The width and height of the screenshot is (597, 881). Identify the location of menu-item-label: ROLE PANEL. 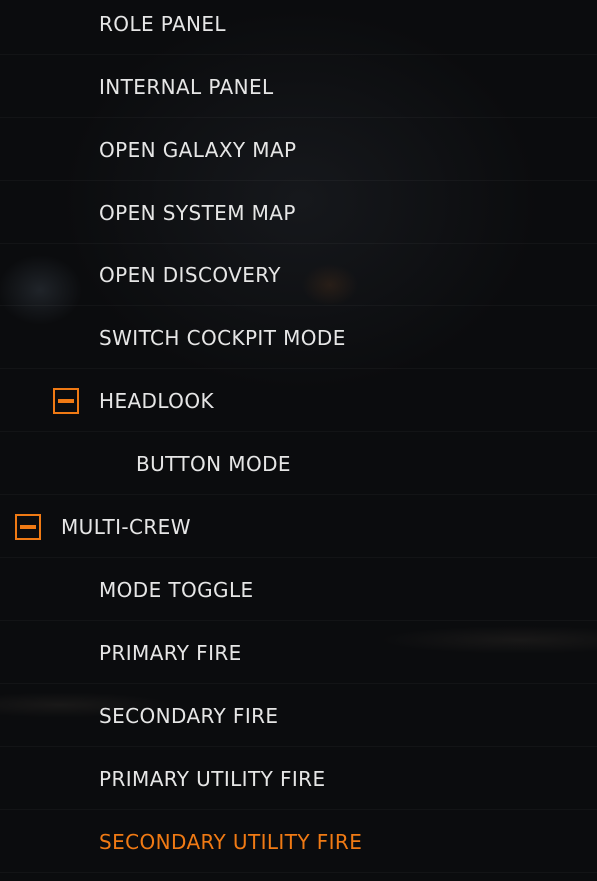
(162, 23).